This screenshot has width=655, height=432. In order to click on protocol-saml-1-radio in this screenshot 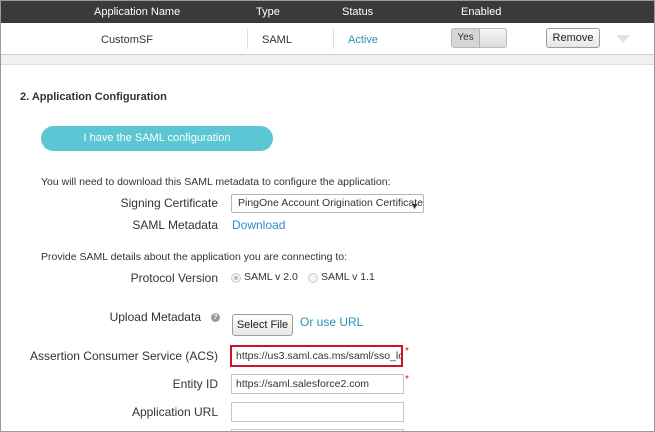, I will do `click(313, 278)`.